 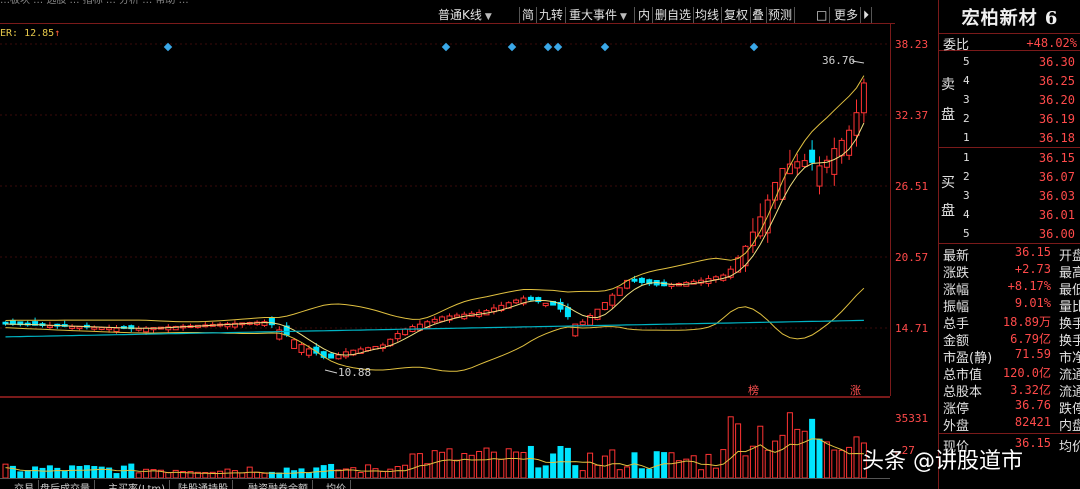 What do you see at coordinates (966, 214) in the screenshot?
I see `buy-level: 4` at bounding box center [966, 214].